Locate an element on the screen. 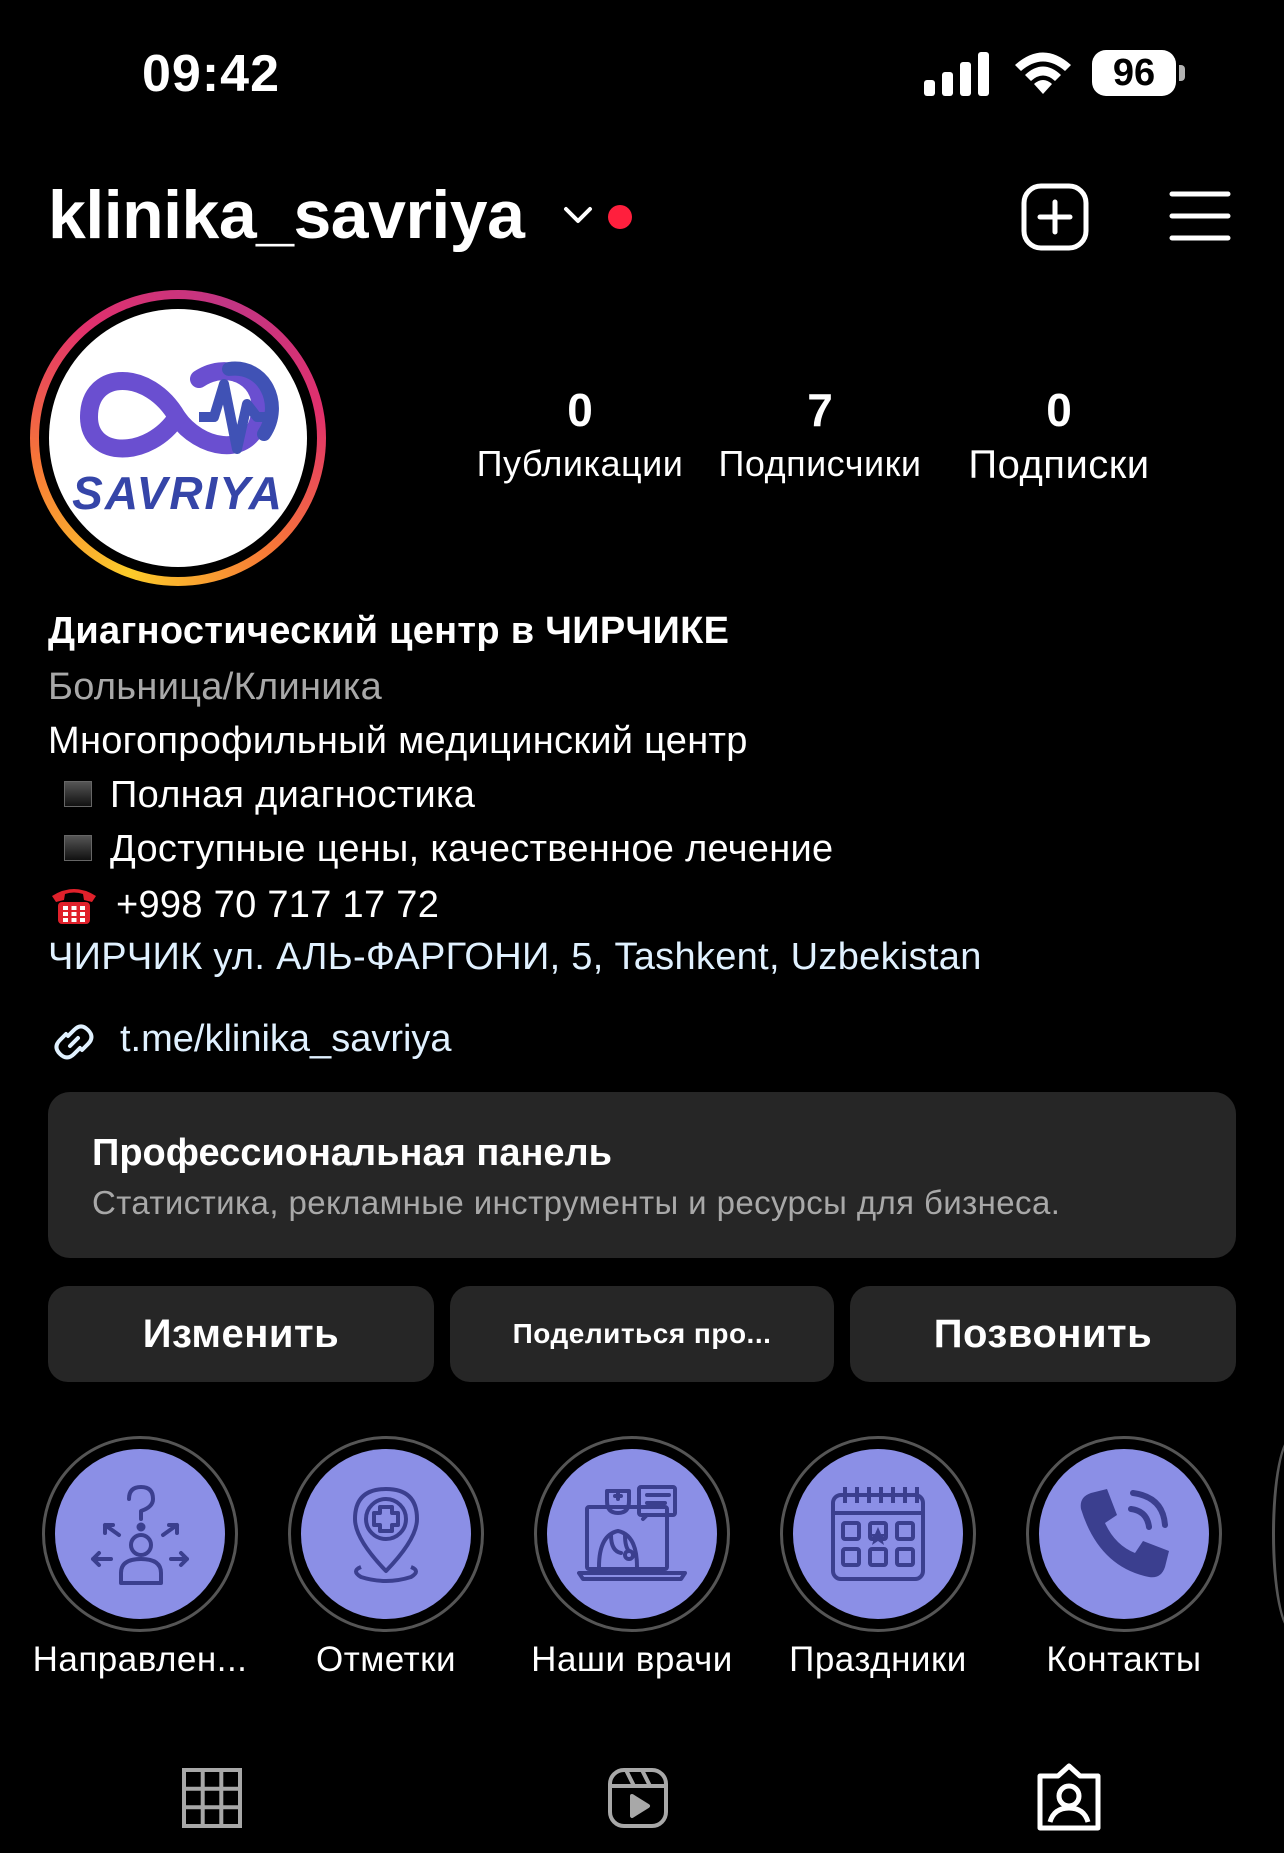 This screenshot has height=1853, width=1284. bio-line: Многопрофильный медицинский центр is located at coordinates (398, 741).